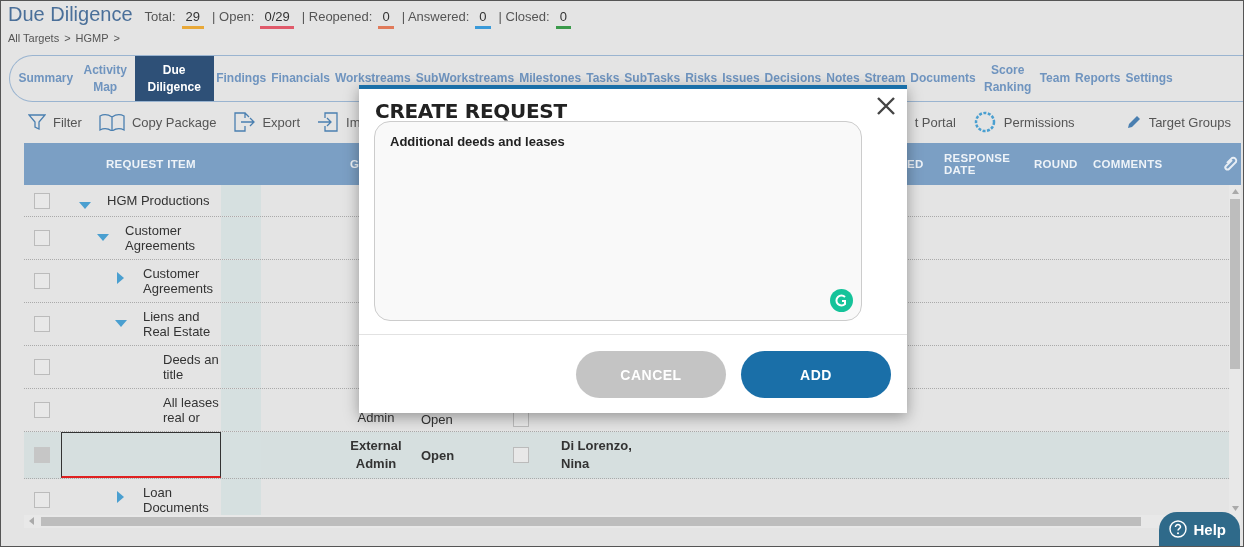  Describe the element at coordinates (92, 38) in the screenshot. I see `breadcrumb-link: HGMP` at that location.